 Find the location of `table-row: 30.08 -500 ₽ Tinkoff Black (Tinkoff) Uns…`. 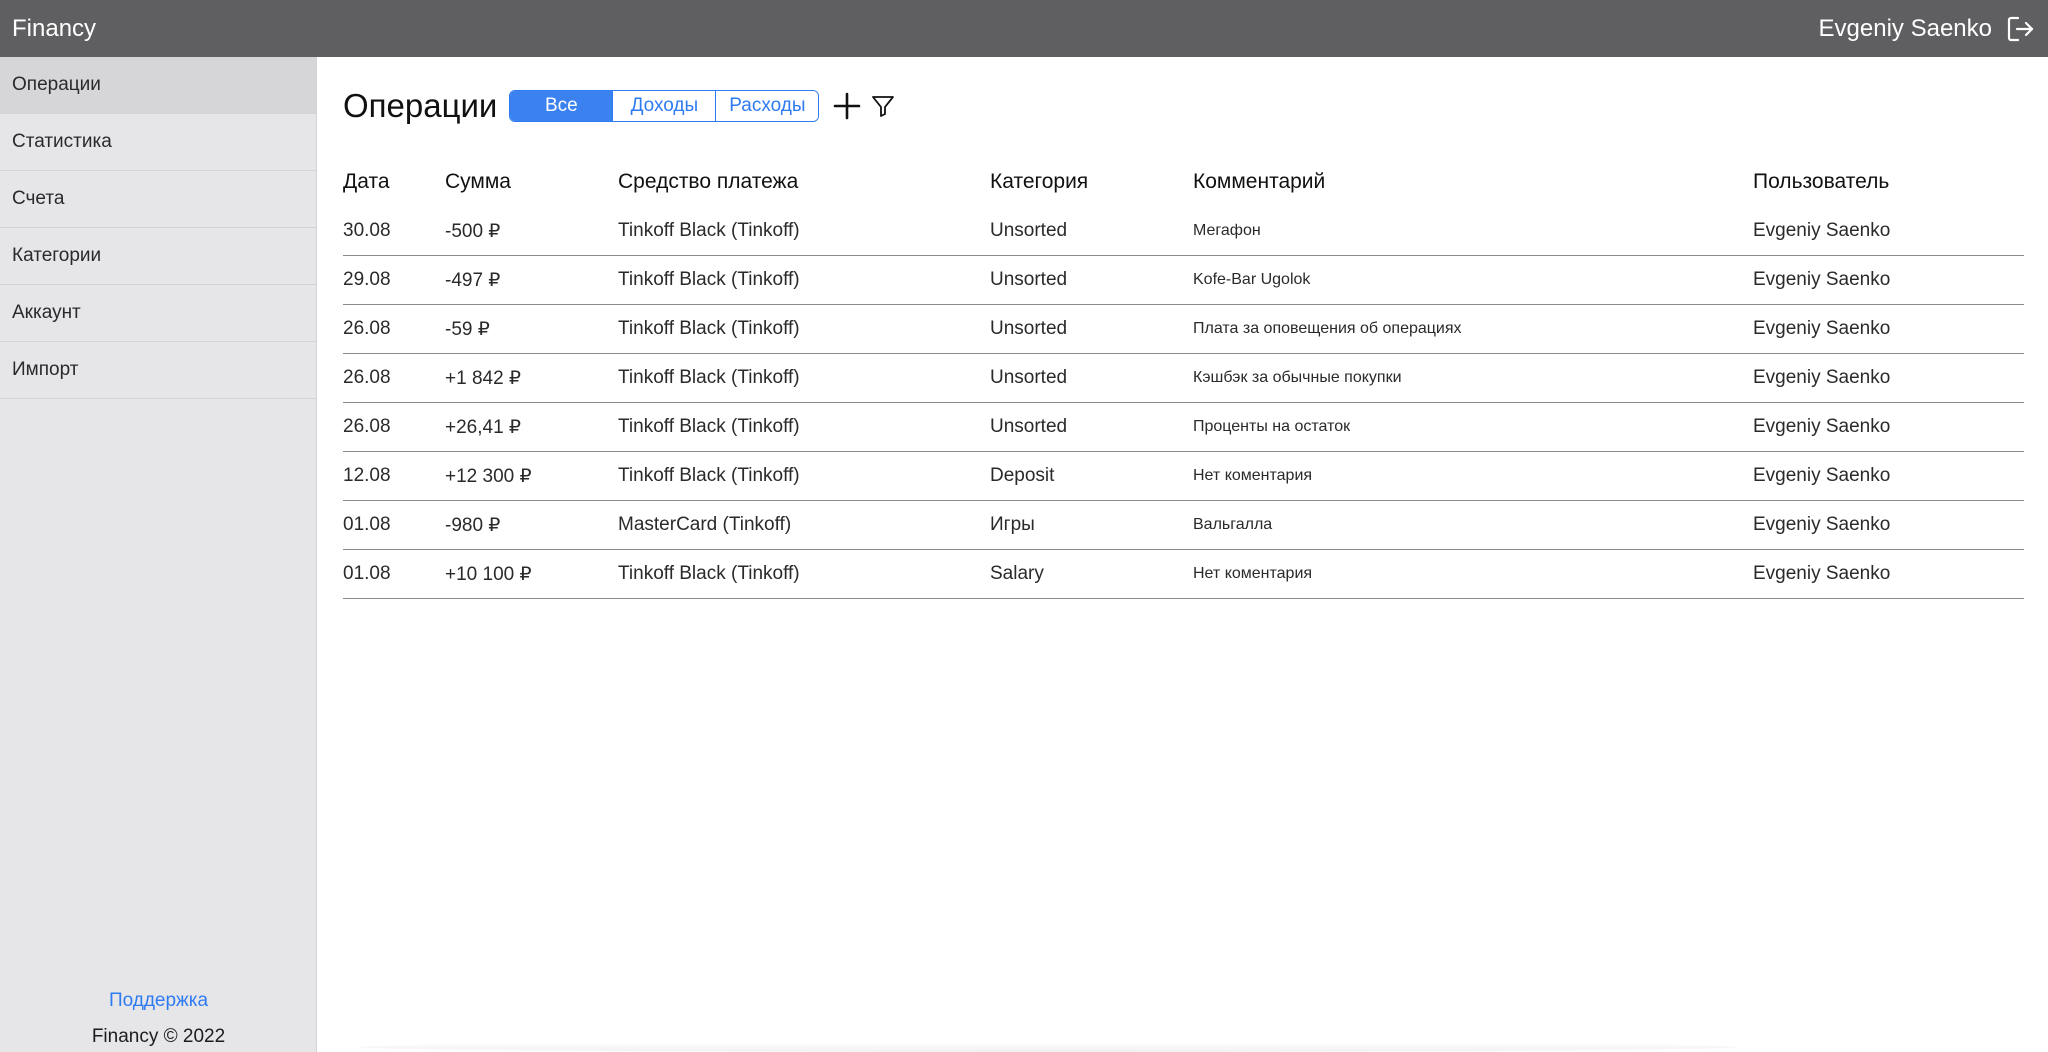

table-row: 30.08 -500 ₽ Tinkoff Black (Tinkoff) Uns… is located at coordinates (1183, 231).